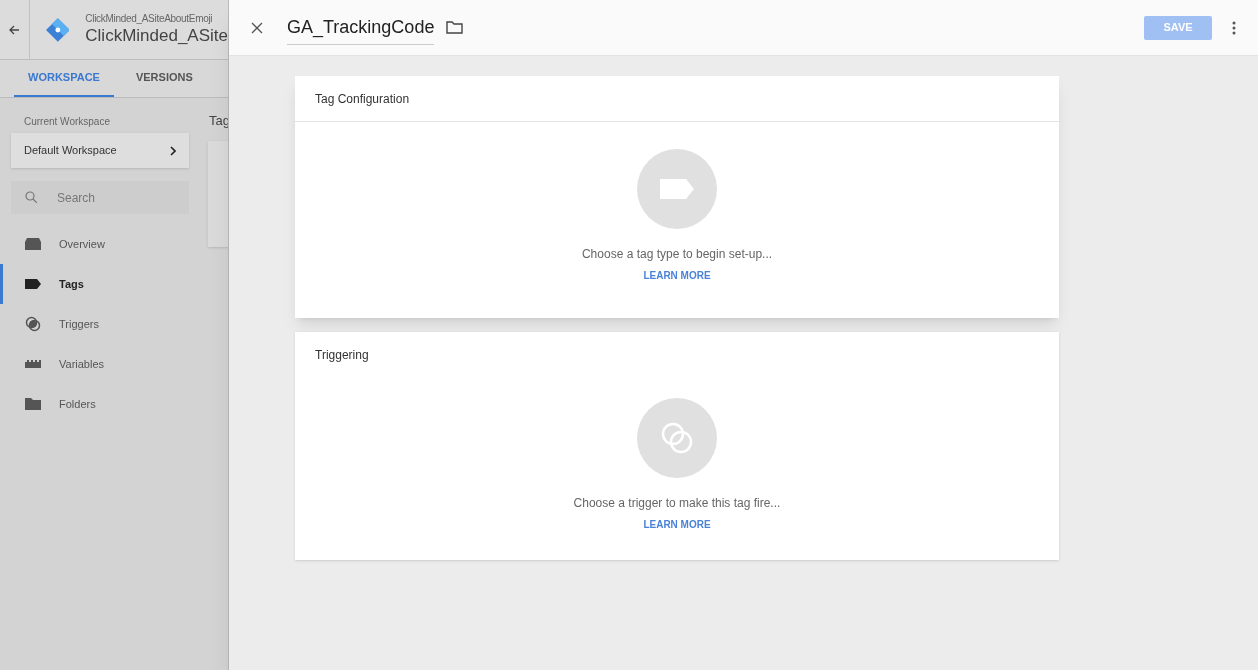 The width and height of the screenshot is (1258, 670). I want to click on container-name: ClickMinded_ASite, so click(156, 35).